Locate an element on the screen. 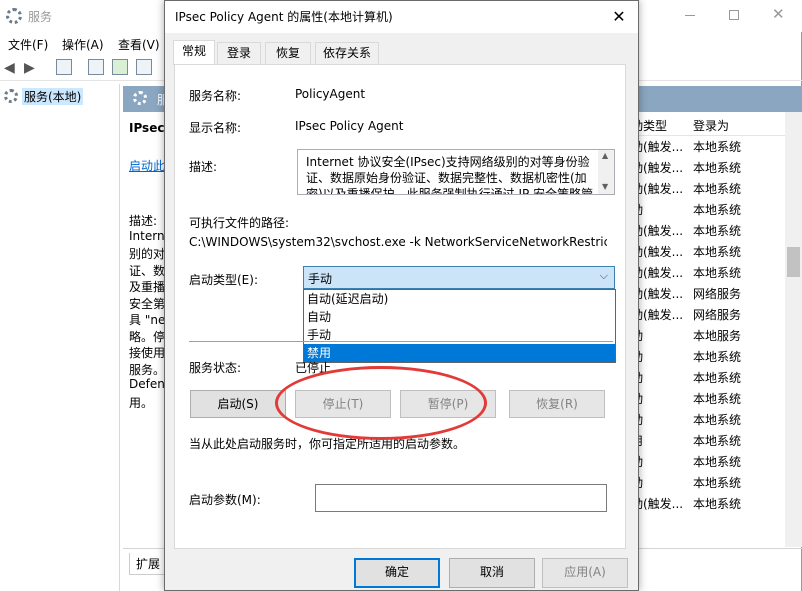  option-auto: 自动 is located at coordinates (459, 317).